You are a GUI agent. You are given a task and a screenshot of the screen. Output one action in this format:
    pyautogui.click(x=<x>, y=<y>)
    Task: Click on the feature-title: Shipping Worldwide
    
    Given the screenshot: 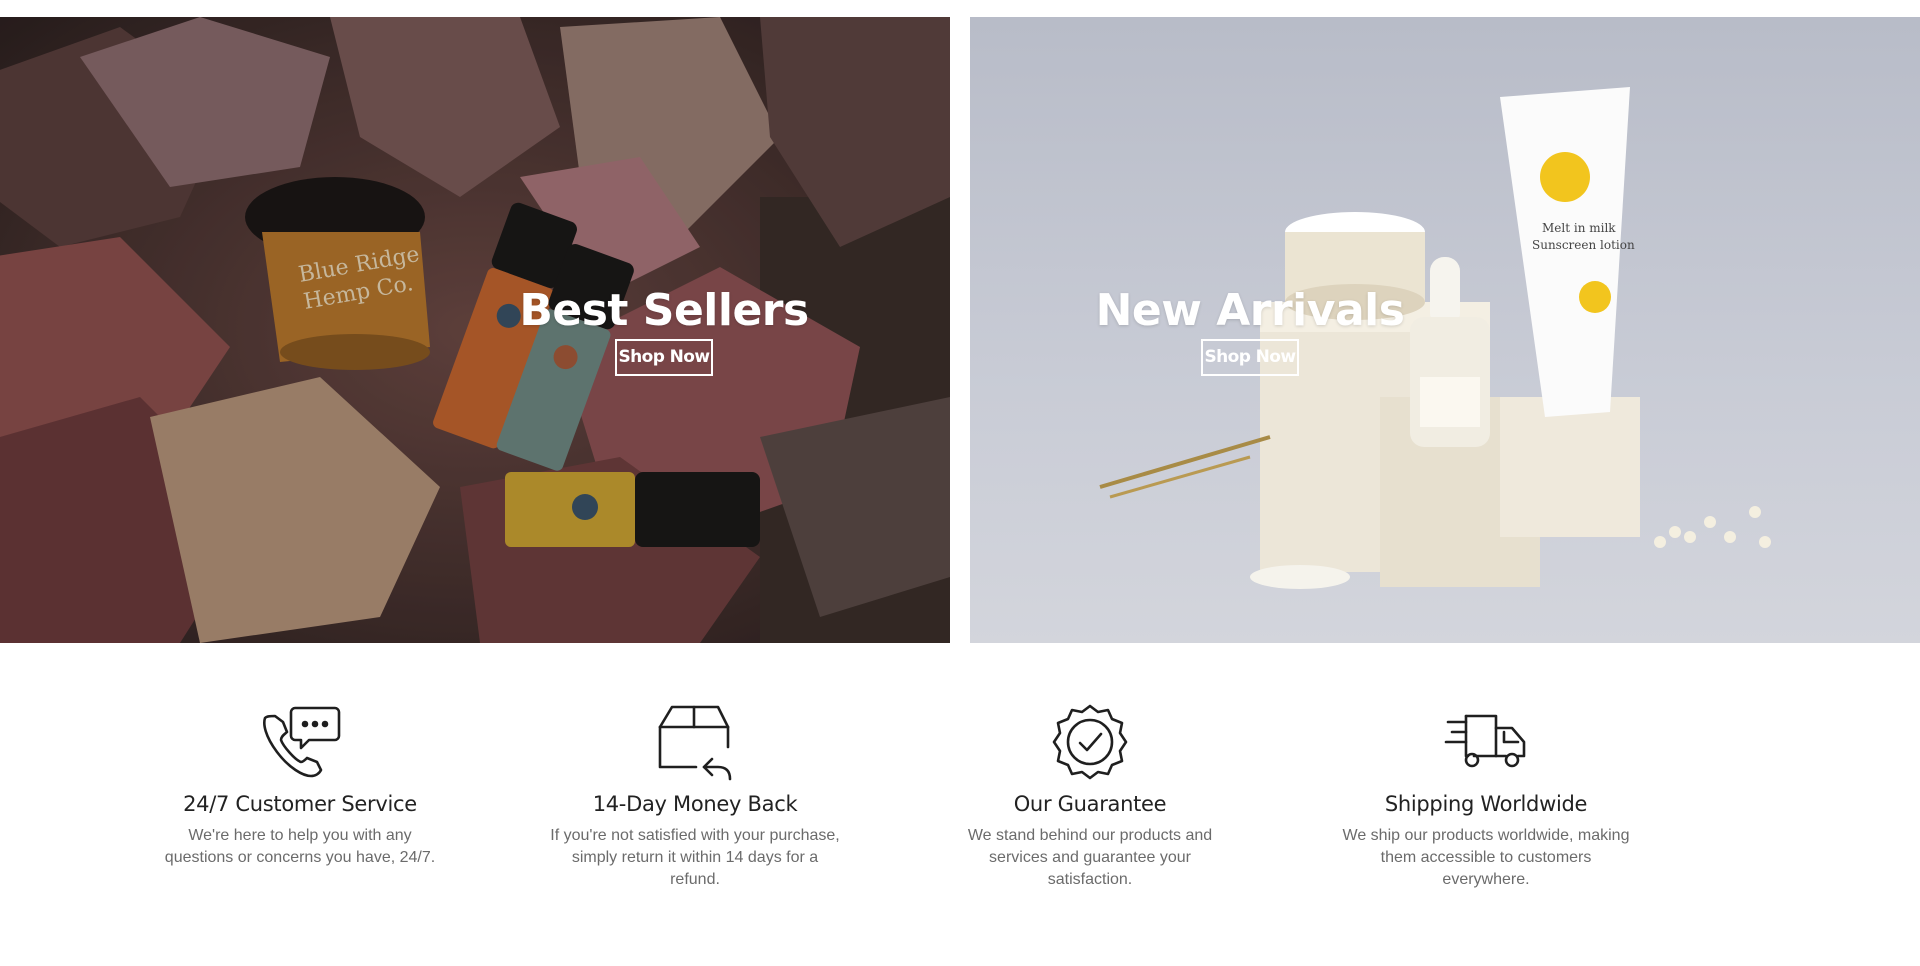 What is the action you would take?
    pyautogui.click(x=1486, y=804)
    